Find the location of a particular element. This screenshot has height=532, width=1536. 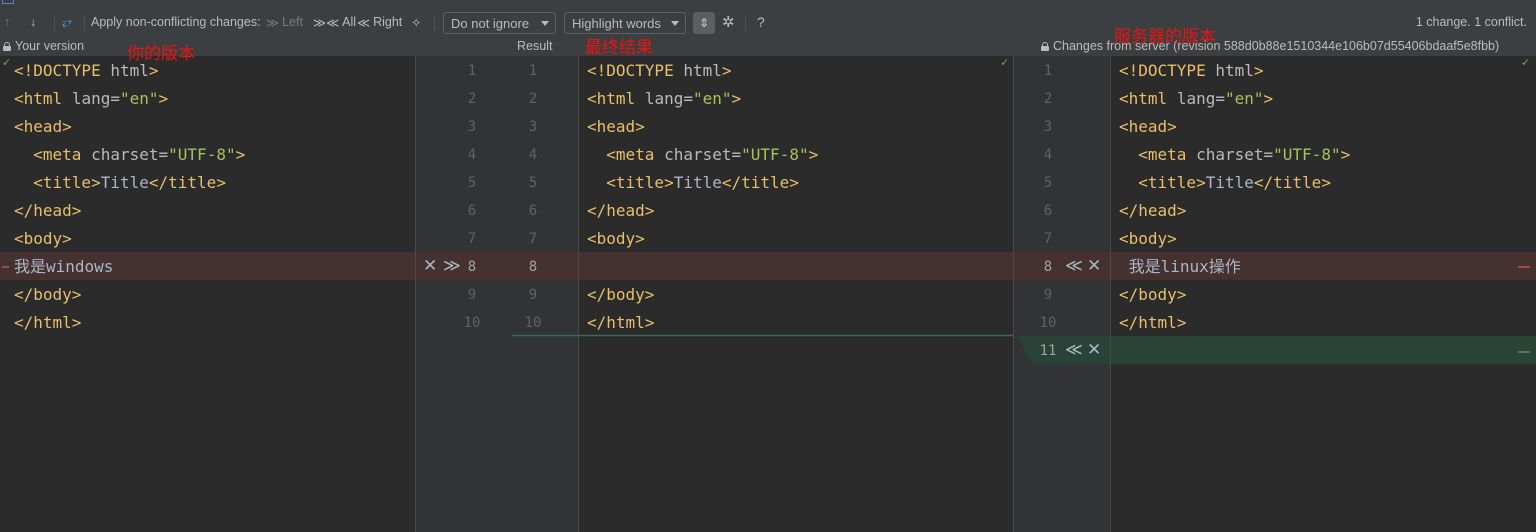

accept-left-change-icon: ≫ is located at coordinates (452, 266).